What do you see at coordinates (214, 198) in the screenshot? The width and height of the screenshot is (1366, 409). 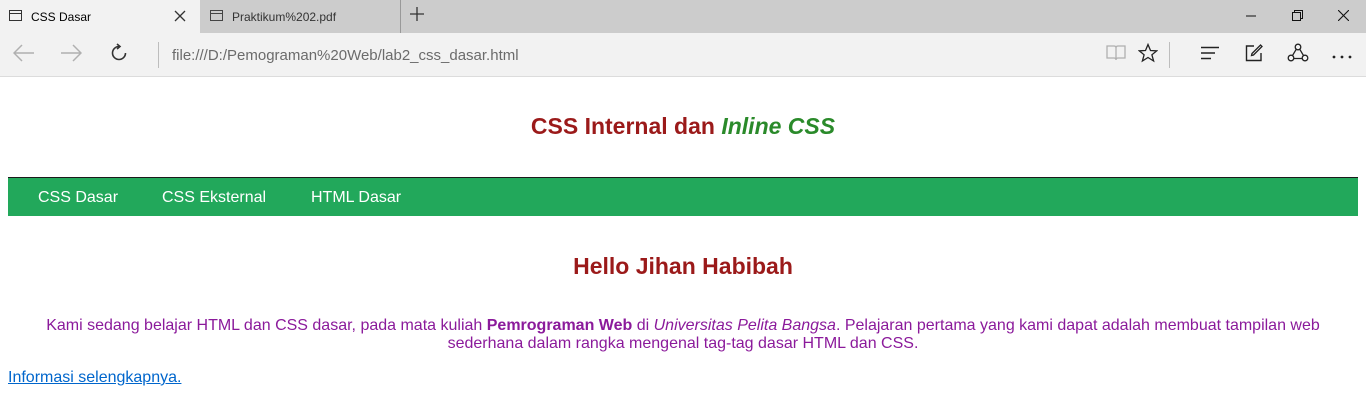 I see `menu-item-css-eksternal: CSS Eksternal` at bounding box center [214, 198].